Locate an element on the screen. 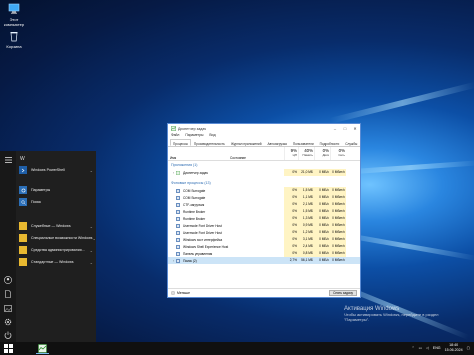  app-item-accessories: Стандартные — Windows ⌄ is located at coordinates (56, 262).